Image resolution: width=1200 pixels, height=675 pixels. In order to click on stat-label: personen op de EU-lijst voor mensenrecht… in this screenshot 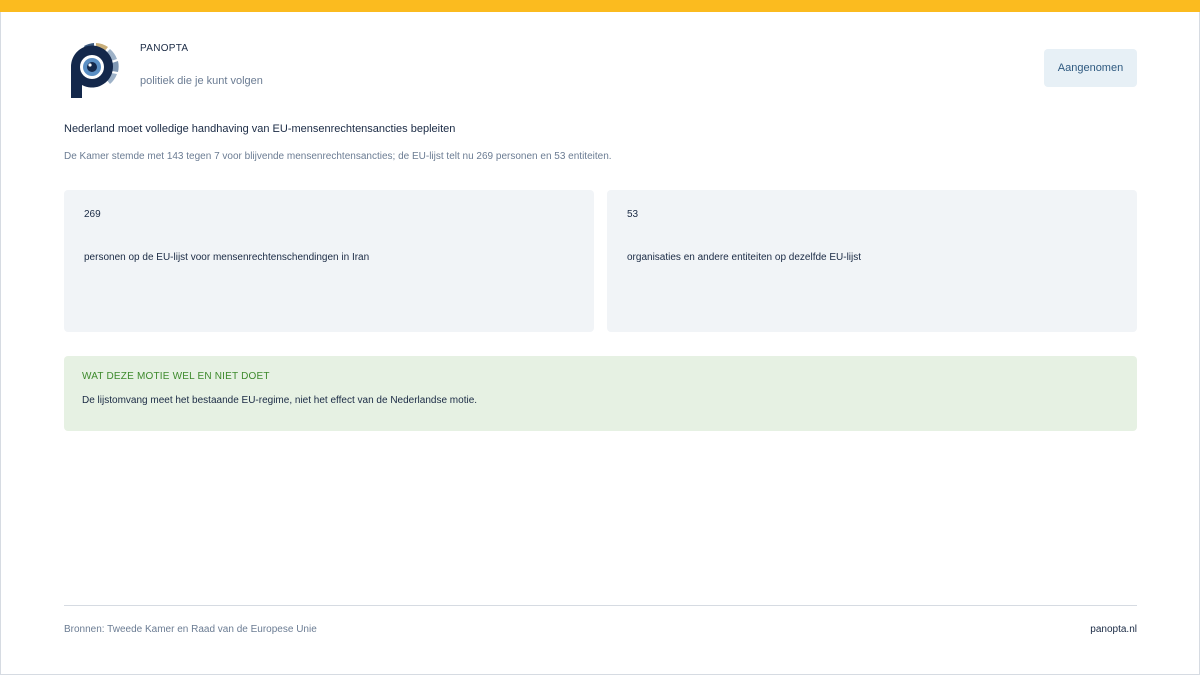, I will do `click(227, 257)`.